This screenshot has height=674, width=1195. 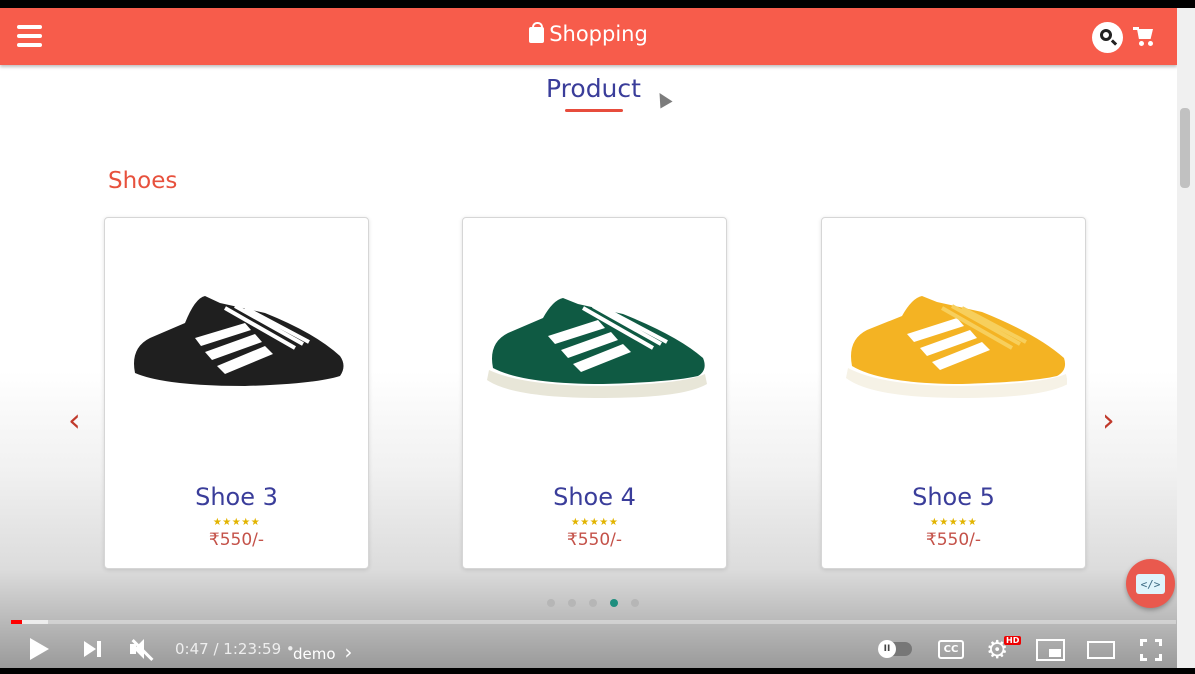 I want to click on time-display: 0:47 / 1:23:59 •, so click(x=235, y=649).